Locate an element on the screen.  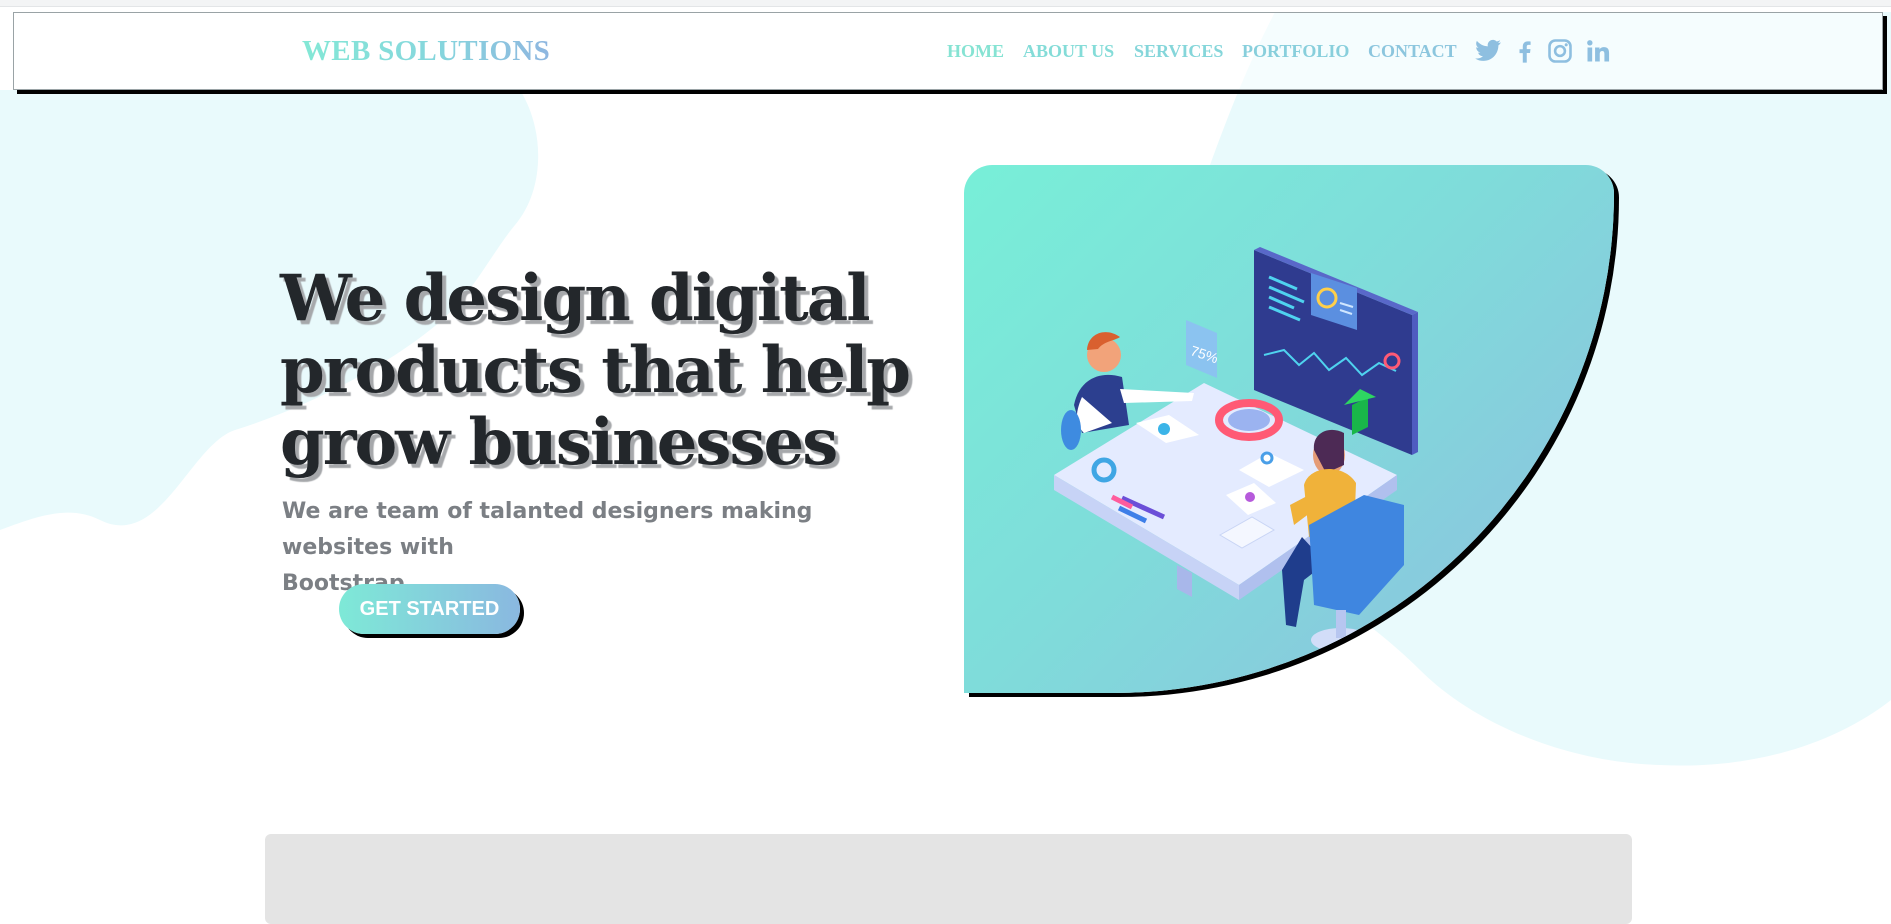
nav-home: HOME is located at coordinates (975, 51).